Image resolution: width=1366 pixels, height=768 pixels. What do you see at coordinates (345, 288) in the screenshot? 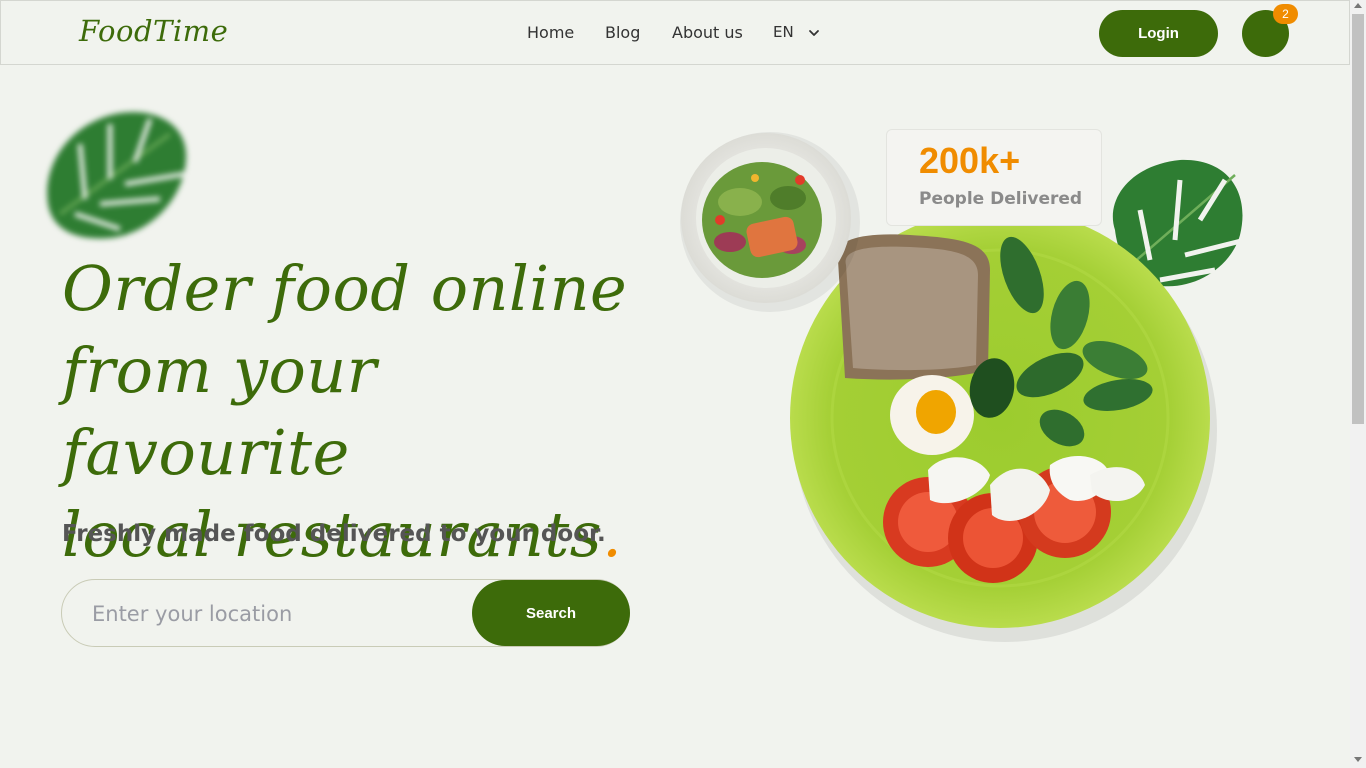
I see `hero-headline-line-1: Order food online` at bounding box center [345, 288].